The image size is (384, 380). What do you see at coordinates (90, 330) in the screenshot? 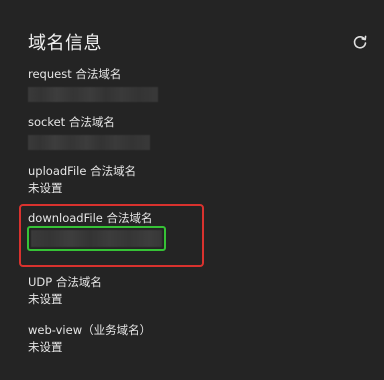
I see `domain-label: web-view（业务域名）` at bounding box center [90, 330].